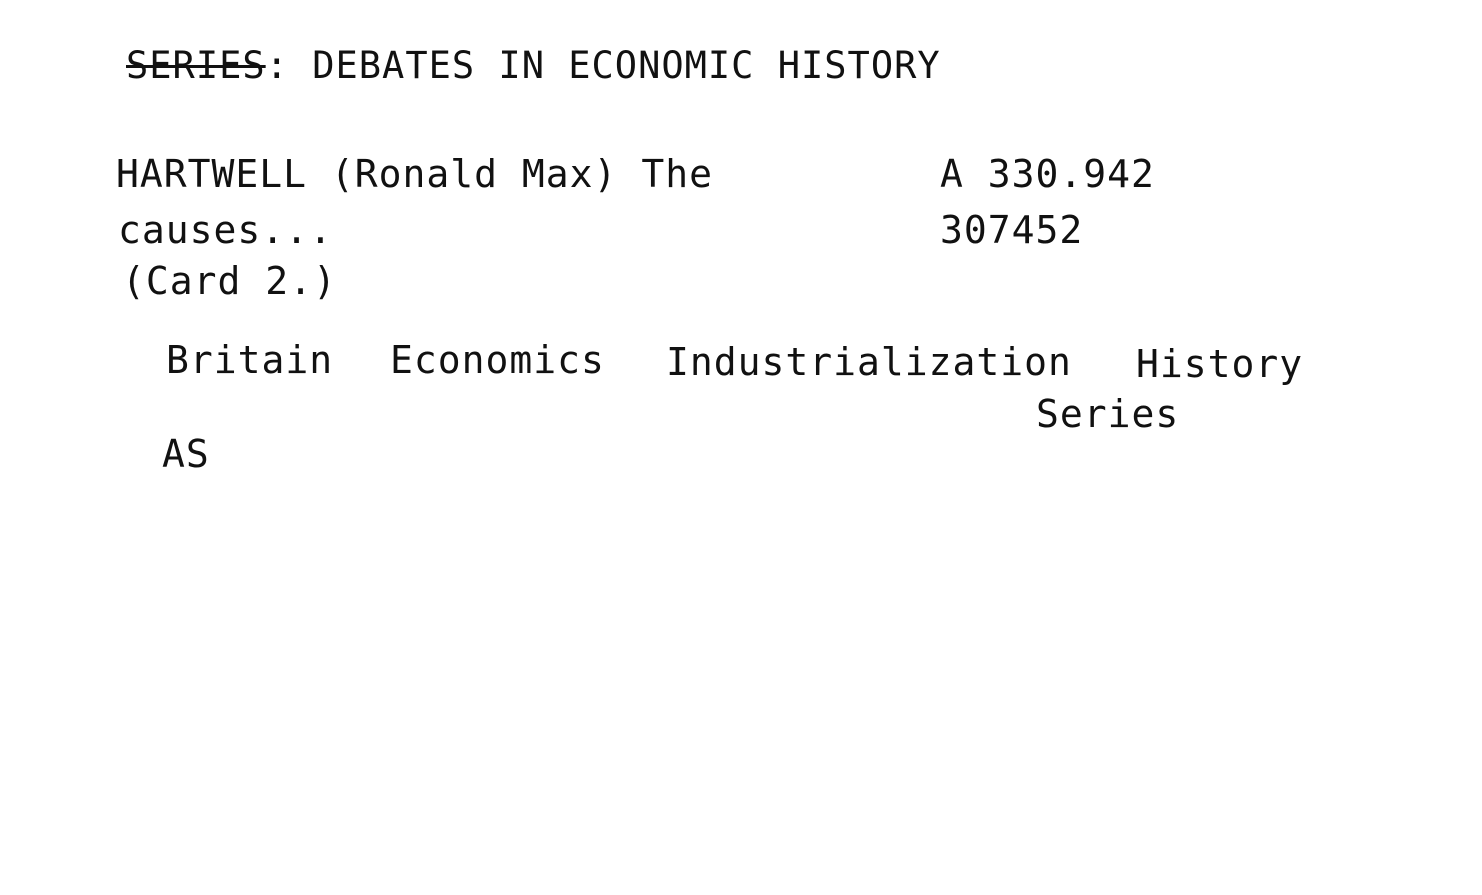  What do you see at coordinates (250, 360) in the screenshot?
I see `subject-heading-britain: Britain` at bounding box center [250, 360].